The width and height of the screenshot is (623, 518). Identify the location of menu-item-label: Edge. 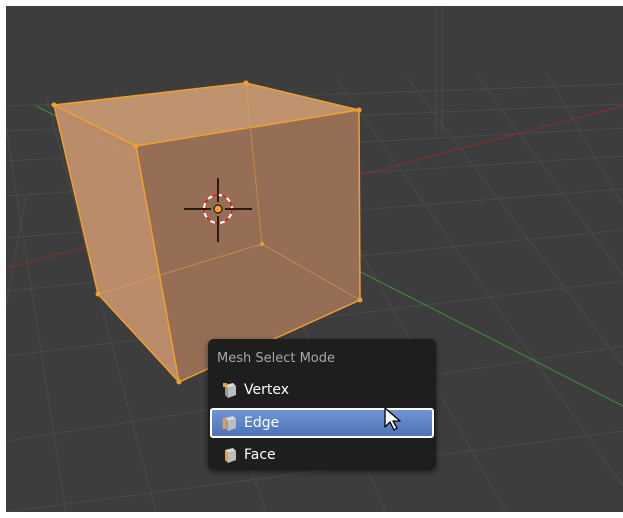
(262, 423).